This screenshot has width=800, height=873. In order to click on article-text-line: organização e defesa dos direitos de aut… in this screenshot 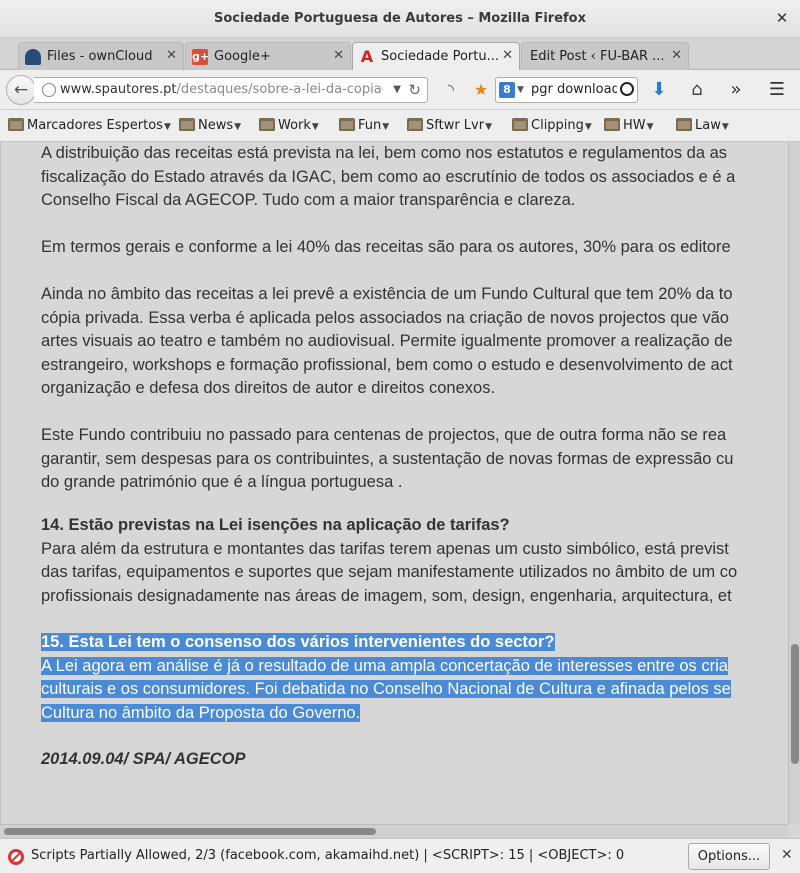, I will do `click(268, 388)`.